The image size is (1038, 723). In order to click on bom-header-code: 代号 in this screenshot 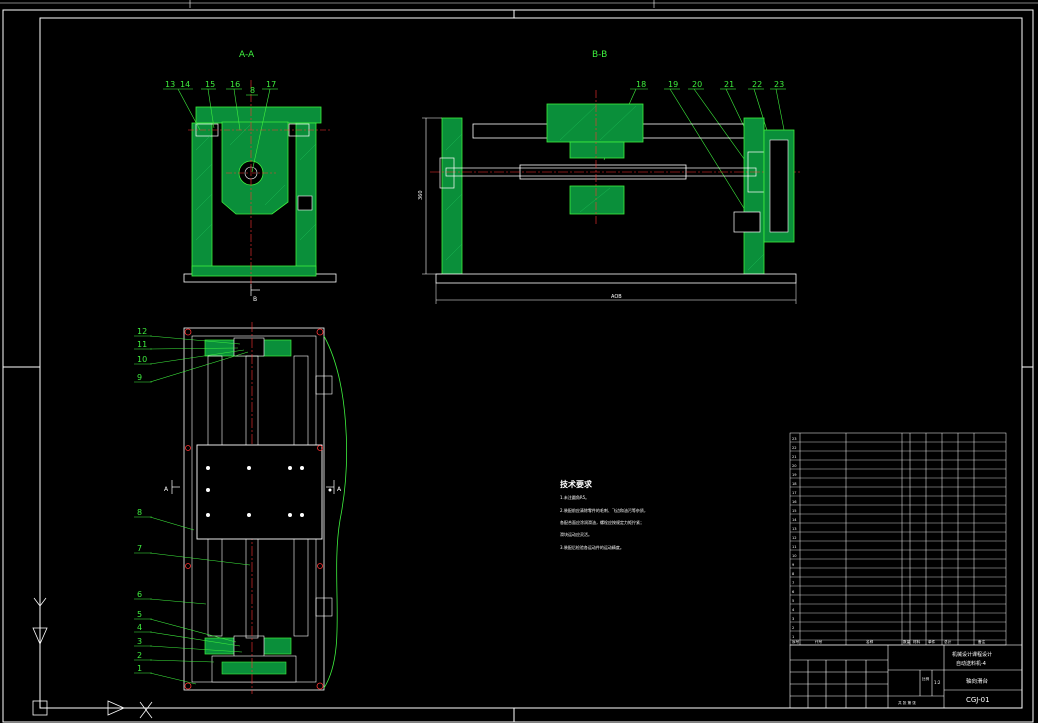, I will do `click(819, 641)`.